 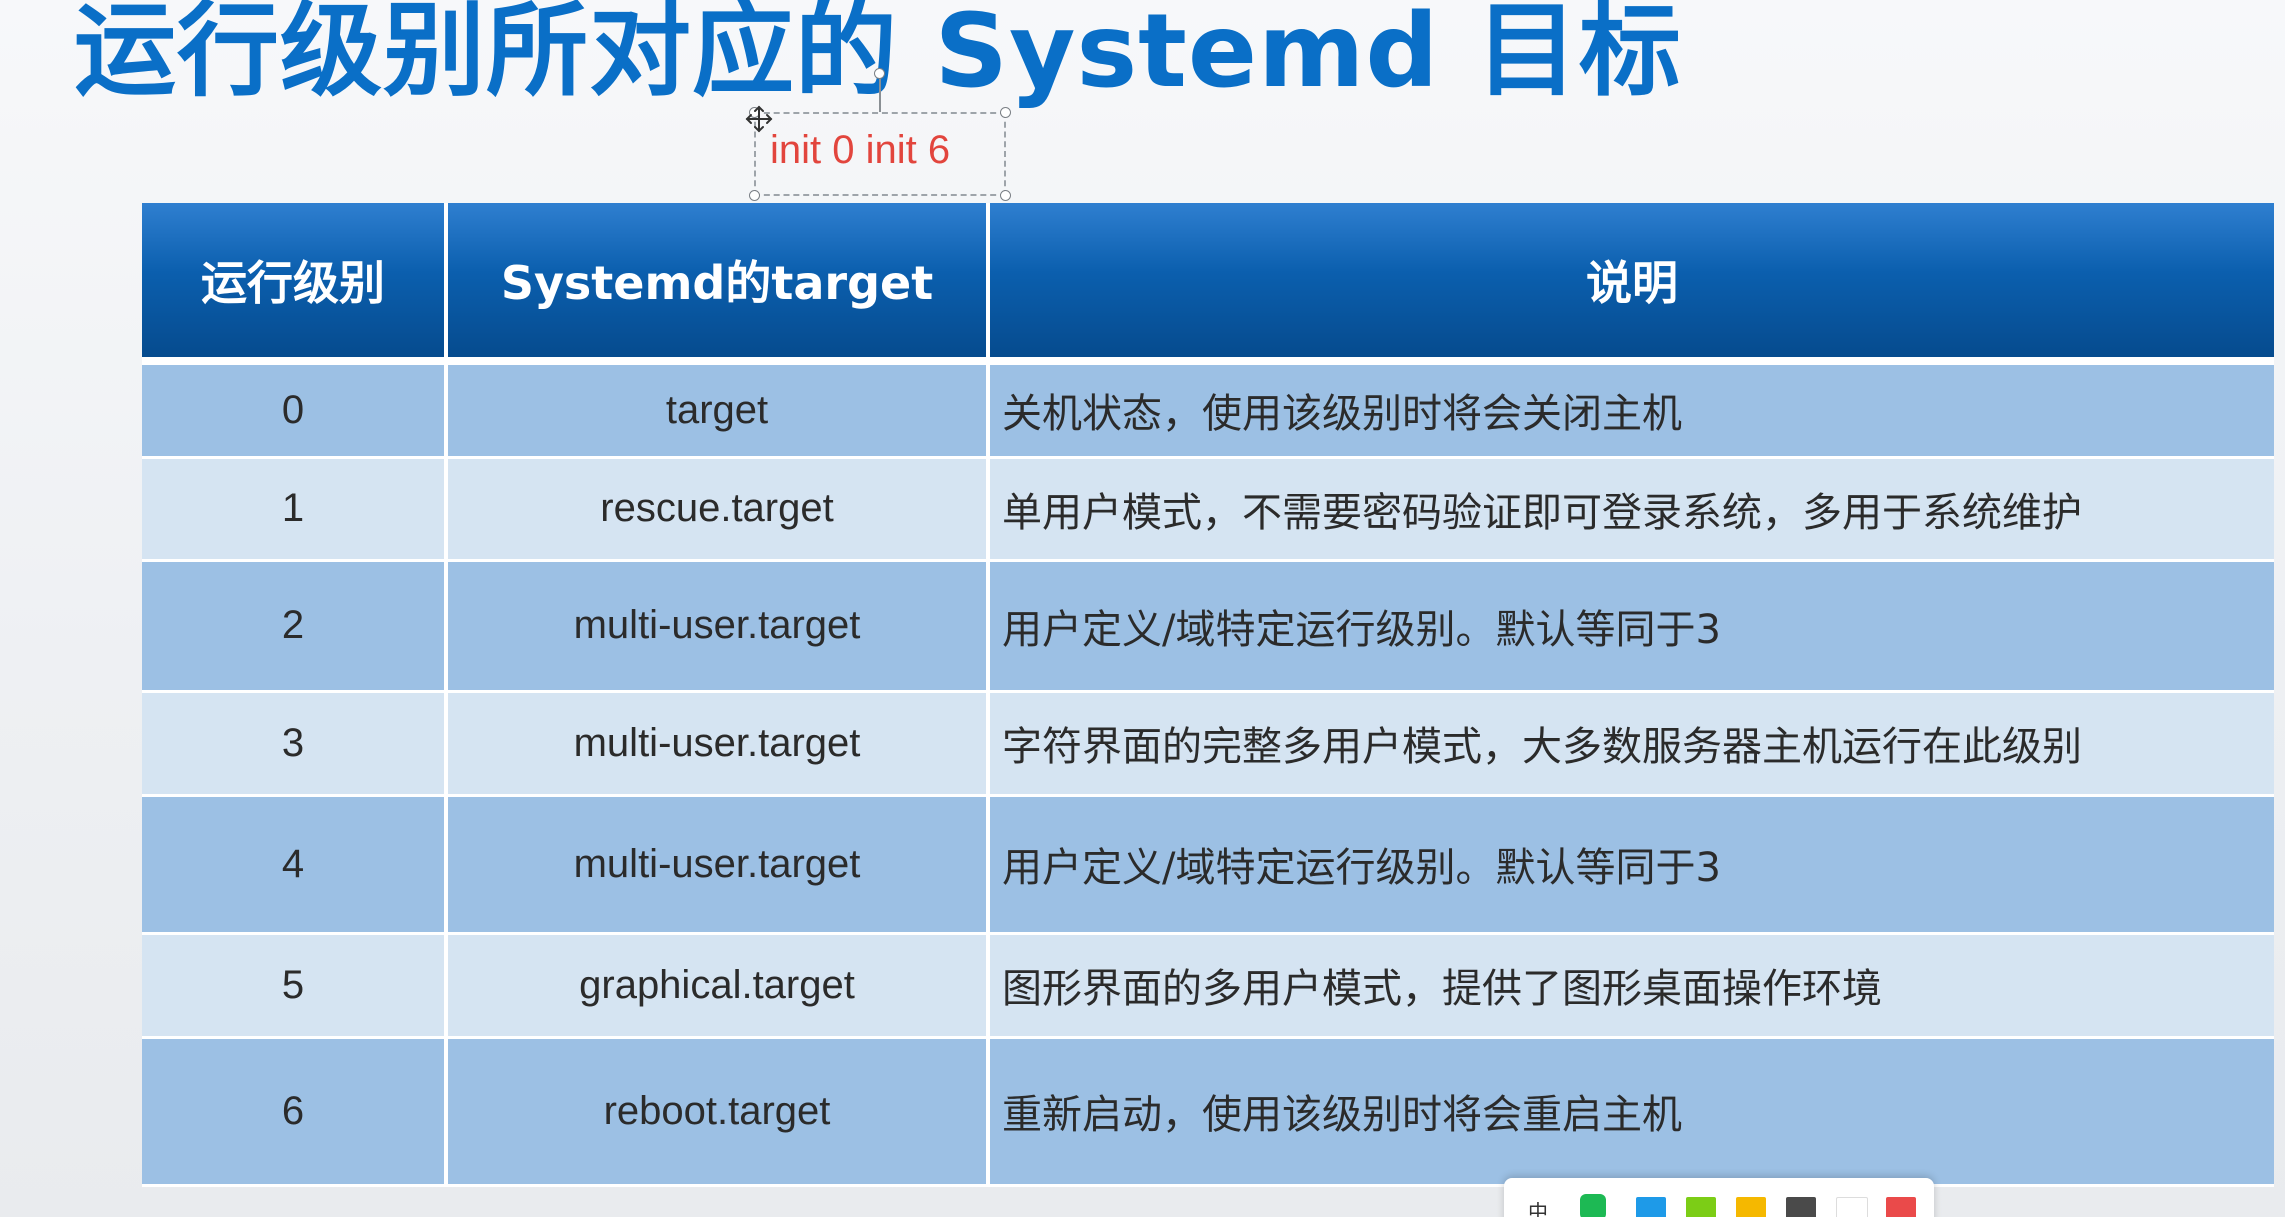 I want to click on cell-level: 1, so click(x=295, y=509).